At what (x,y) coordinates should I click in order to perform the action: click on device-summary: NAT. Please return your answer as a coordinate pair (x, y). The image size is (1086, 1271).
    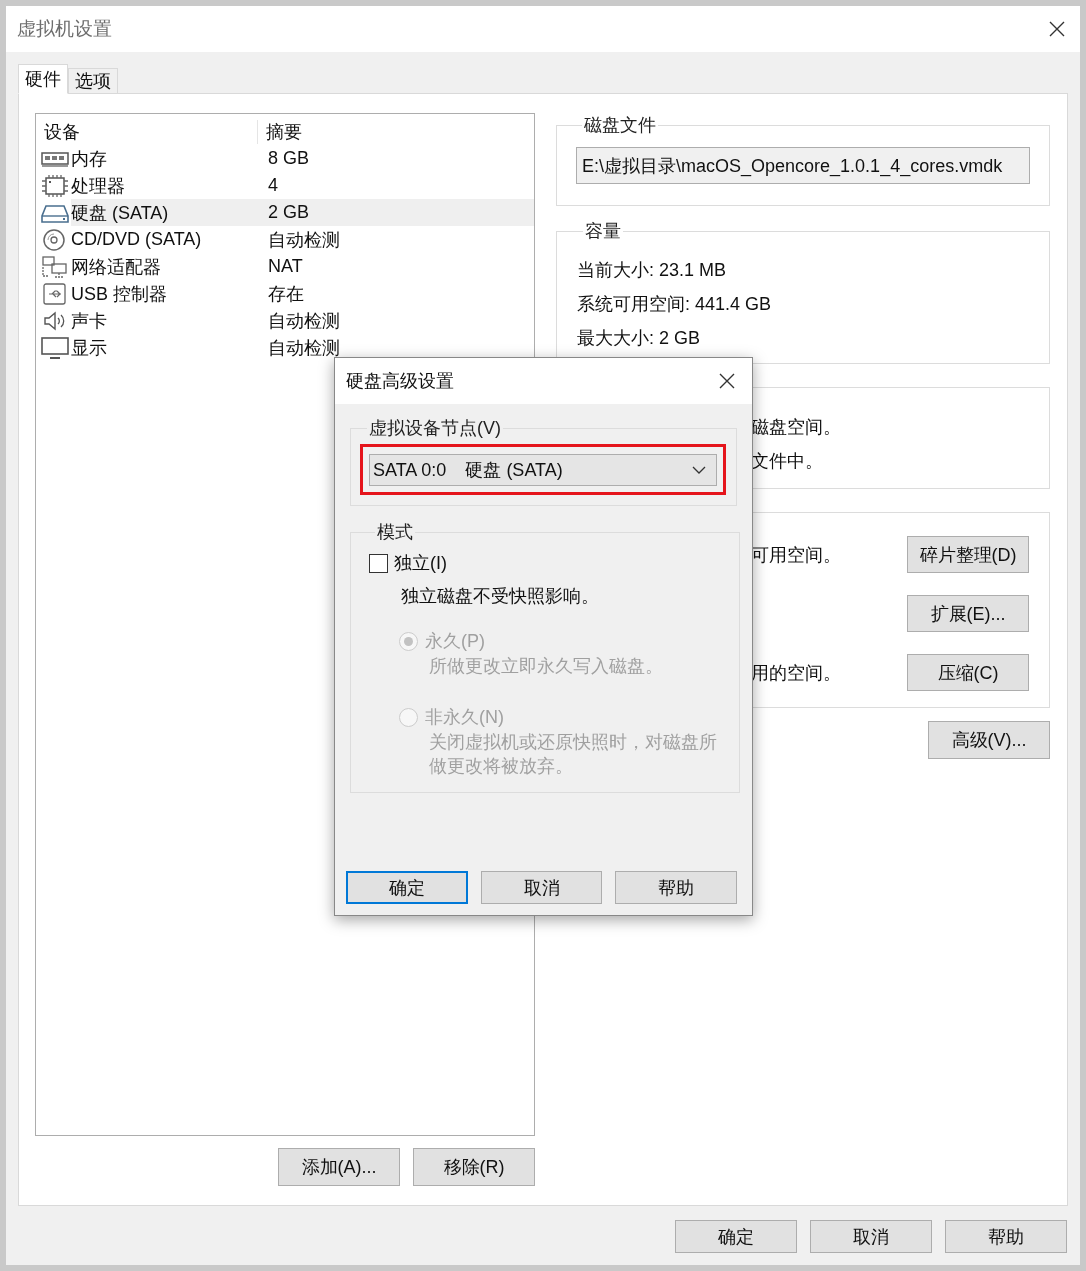
    Looking at the image, I should click on (285, 266).